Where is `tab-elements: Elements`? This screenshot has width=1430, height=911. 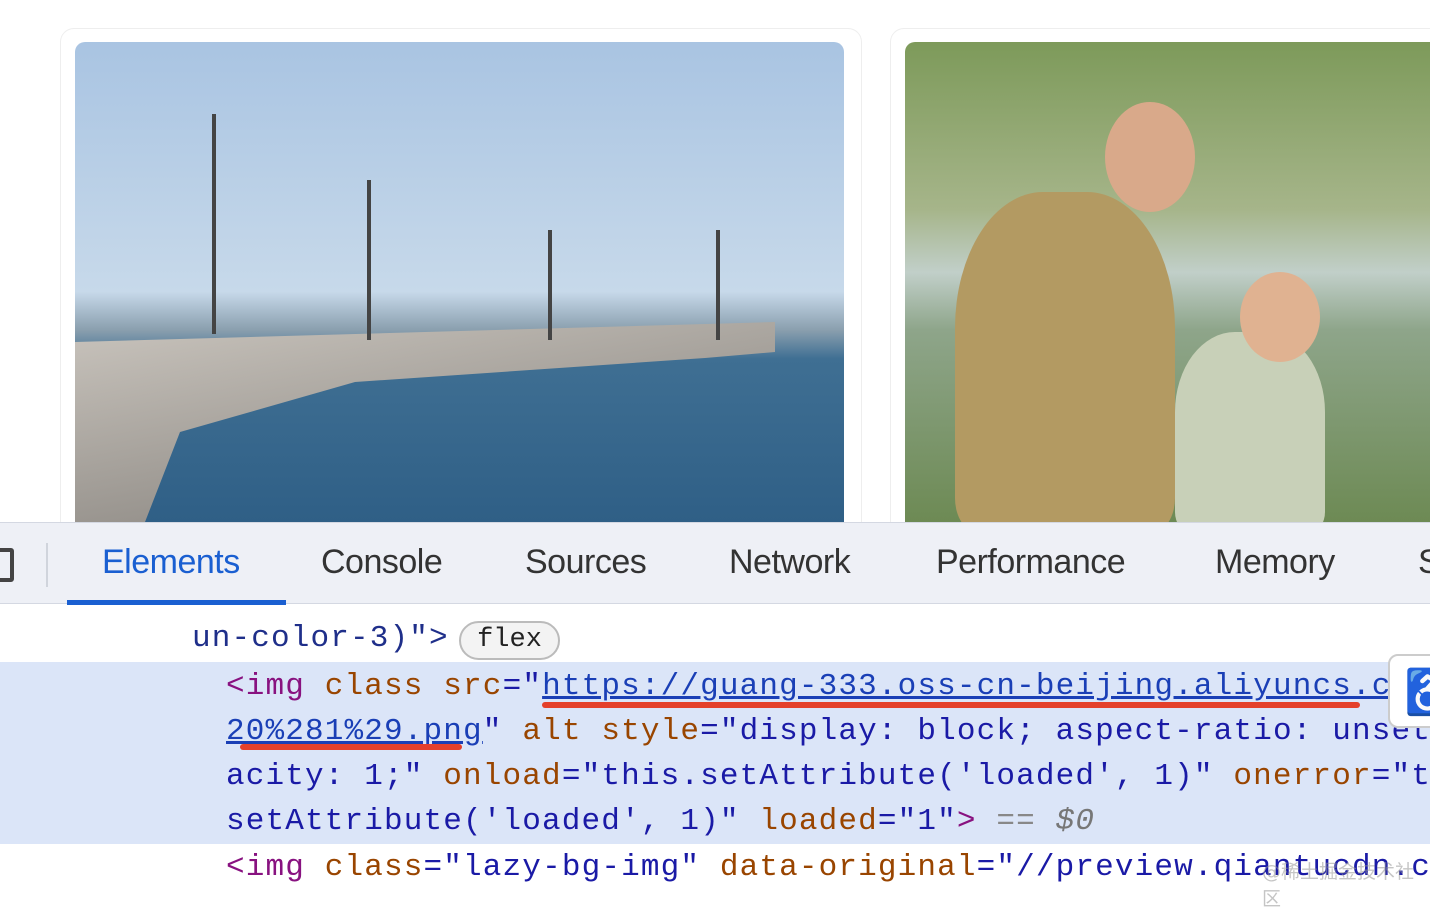
tab-elements: Elements is located at coordinates (171, 562).